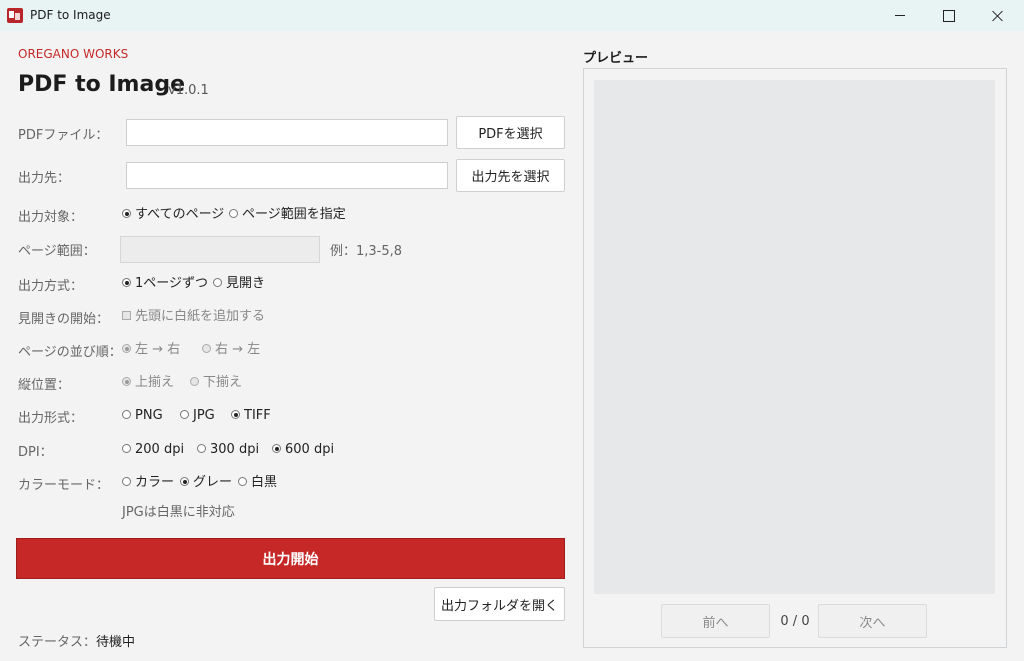 Image resolution: width=1024 pixels, height=661 pixels. I want to click on page-count: 0 / 0, so click(795, 621).